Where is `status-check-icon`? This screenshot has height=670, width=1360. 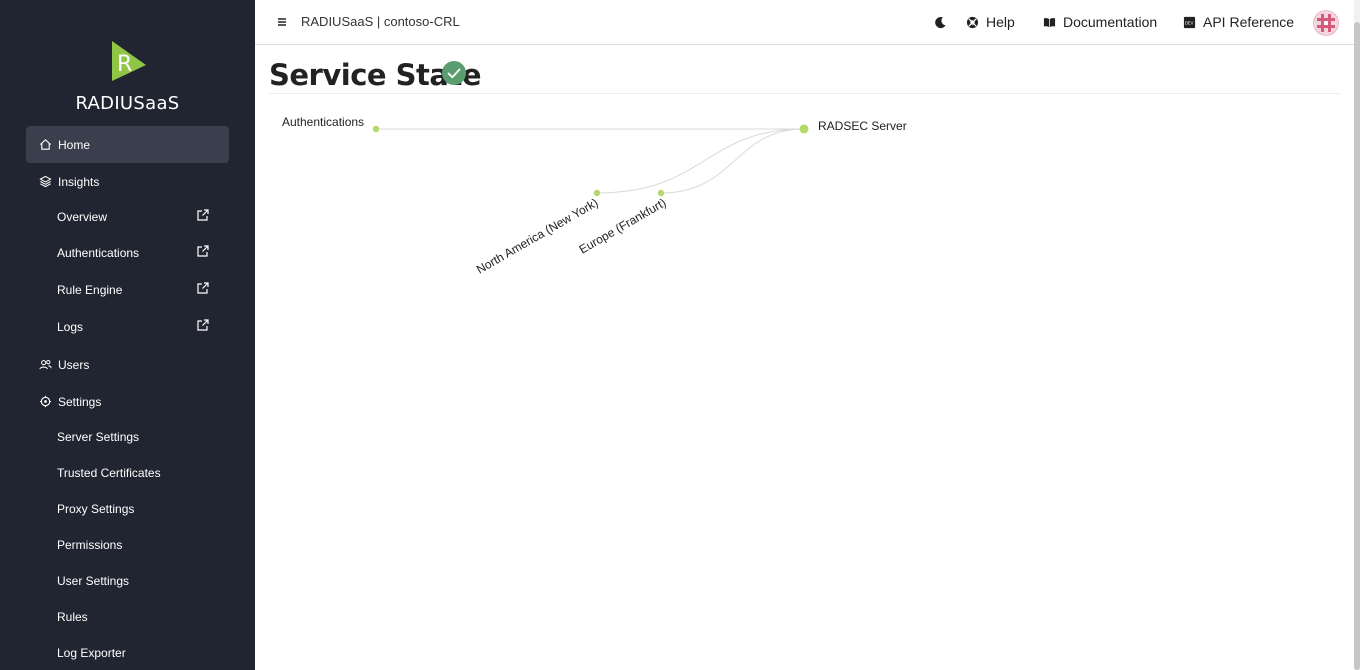 status-check-icon is located at coordinates (454, 73).